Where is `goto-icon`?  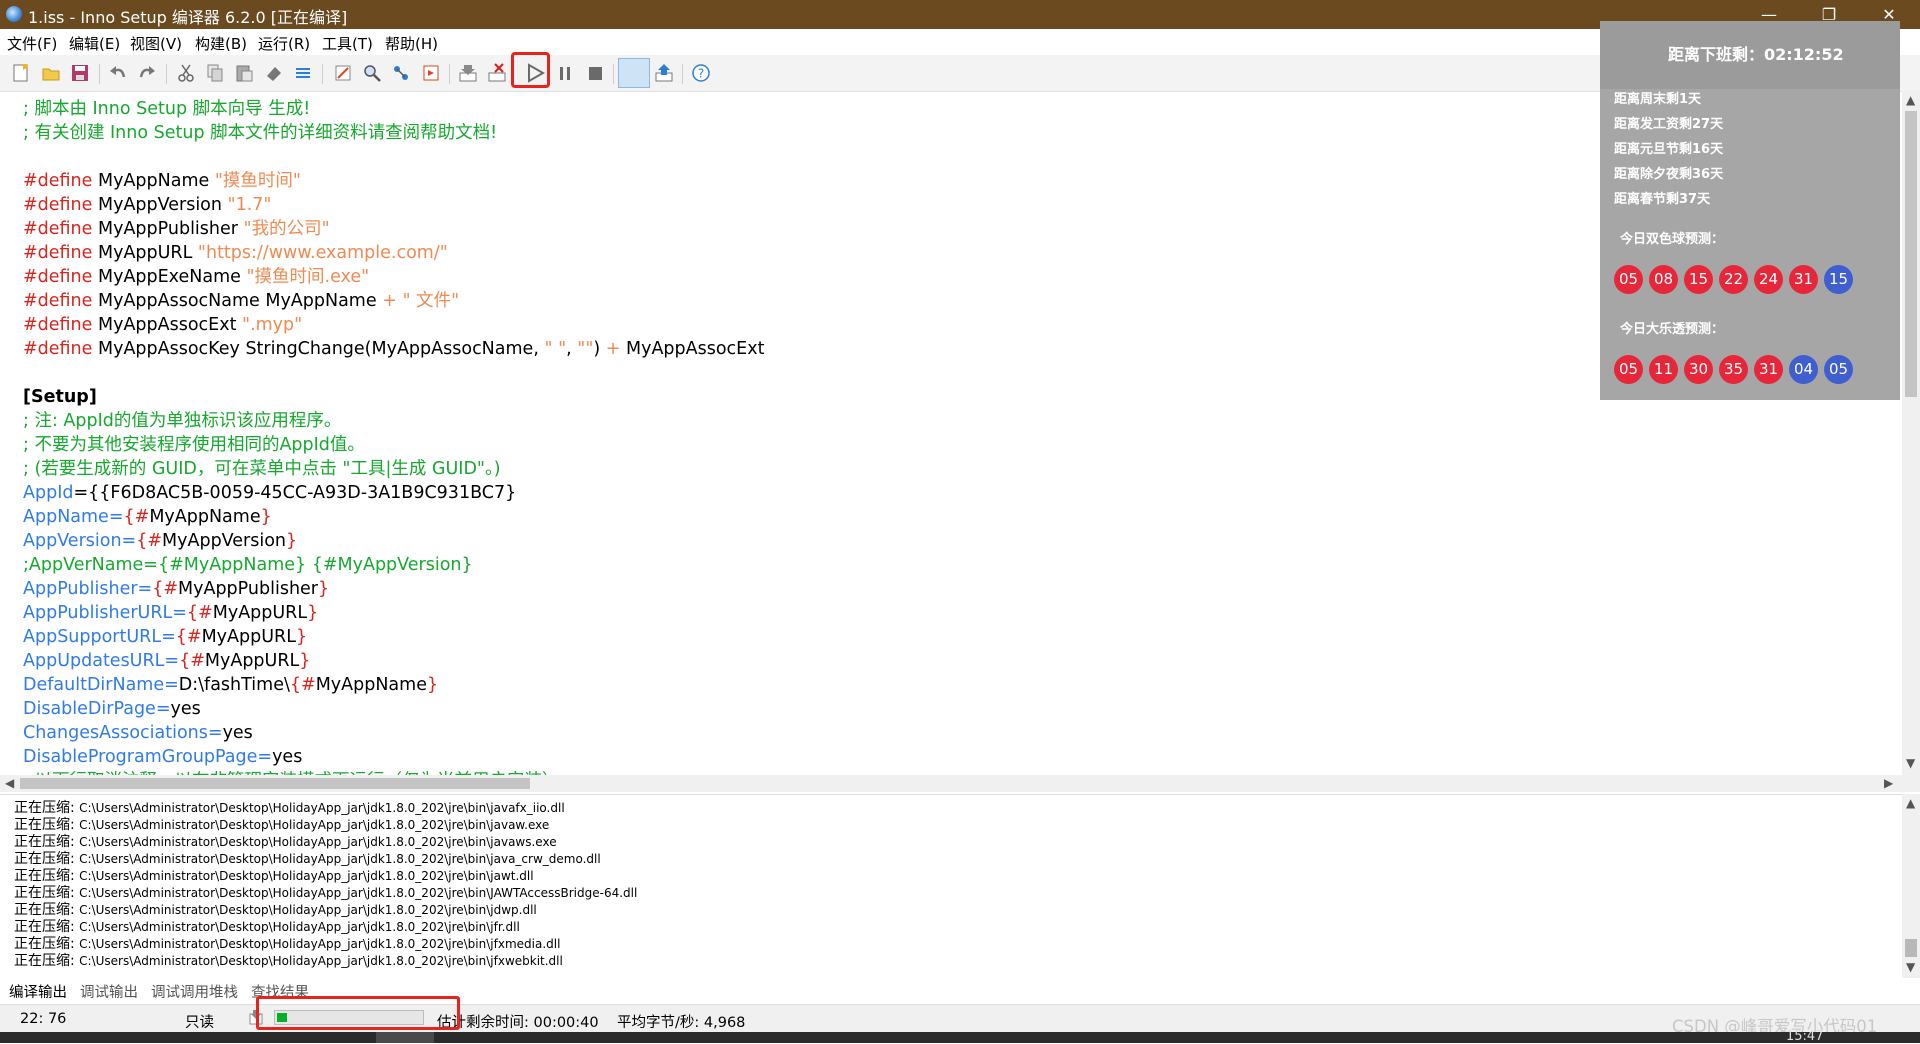 goto-icon is located at coordinates (431, 73).